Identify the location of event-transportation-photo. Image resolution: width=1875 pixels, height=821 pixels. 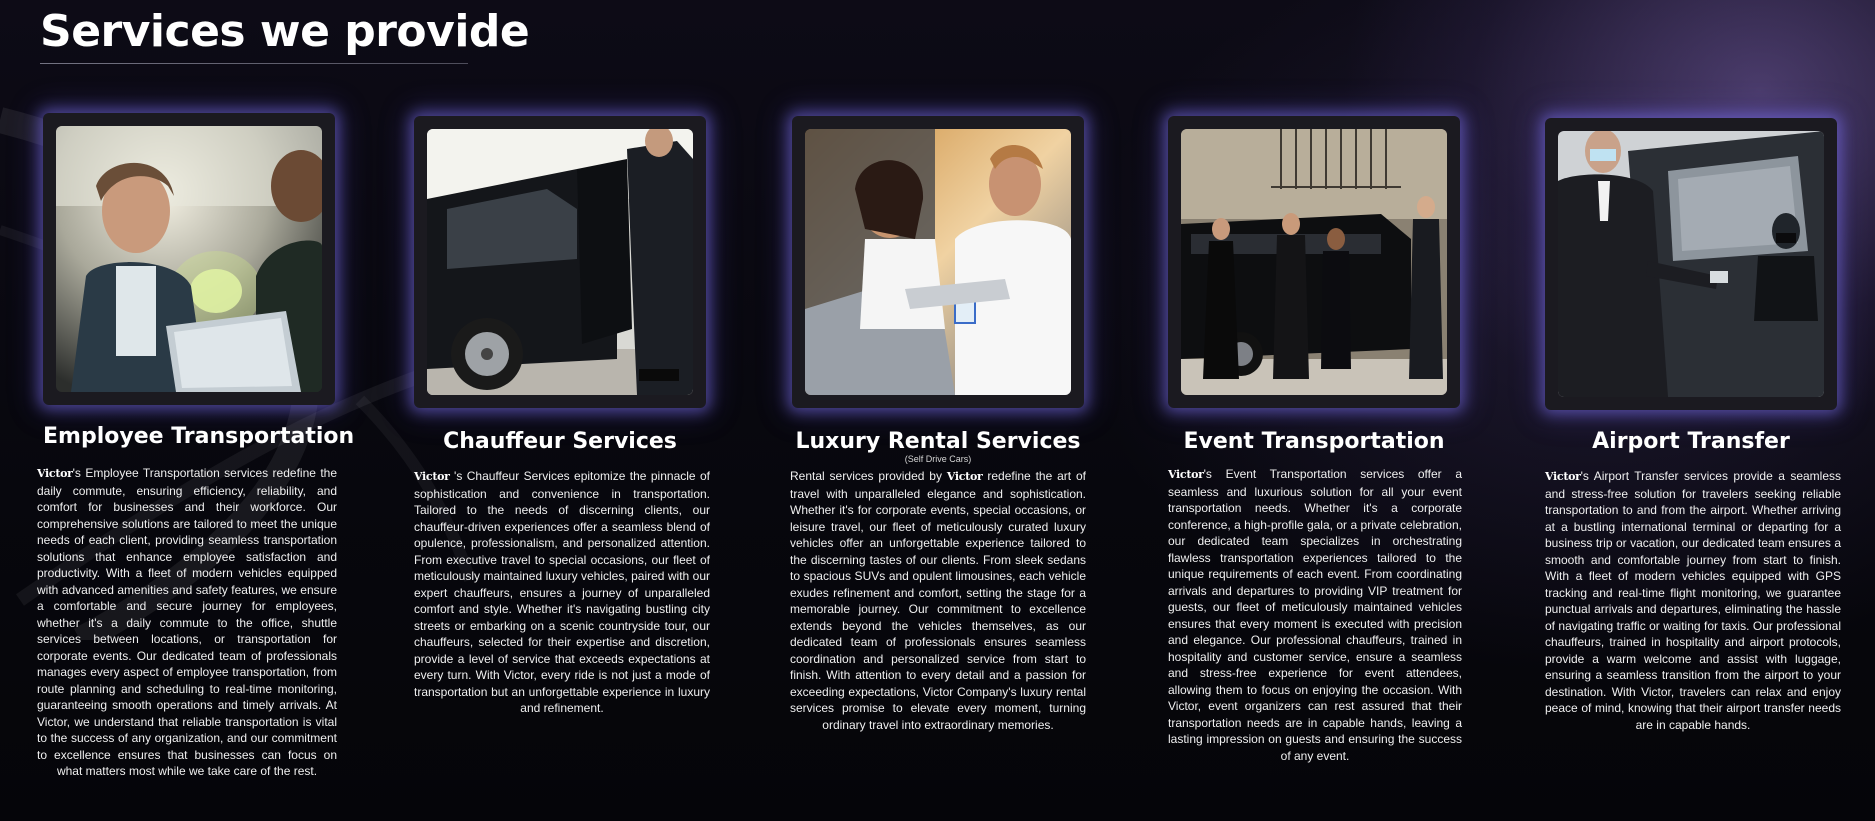
(1314, 262).